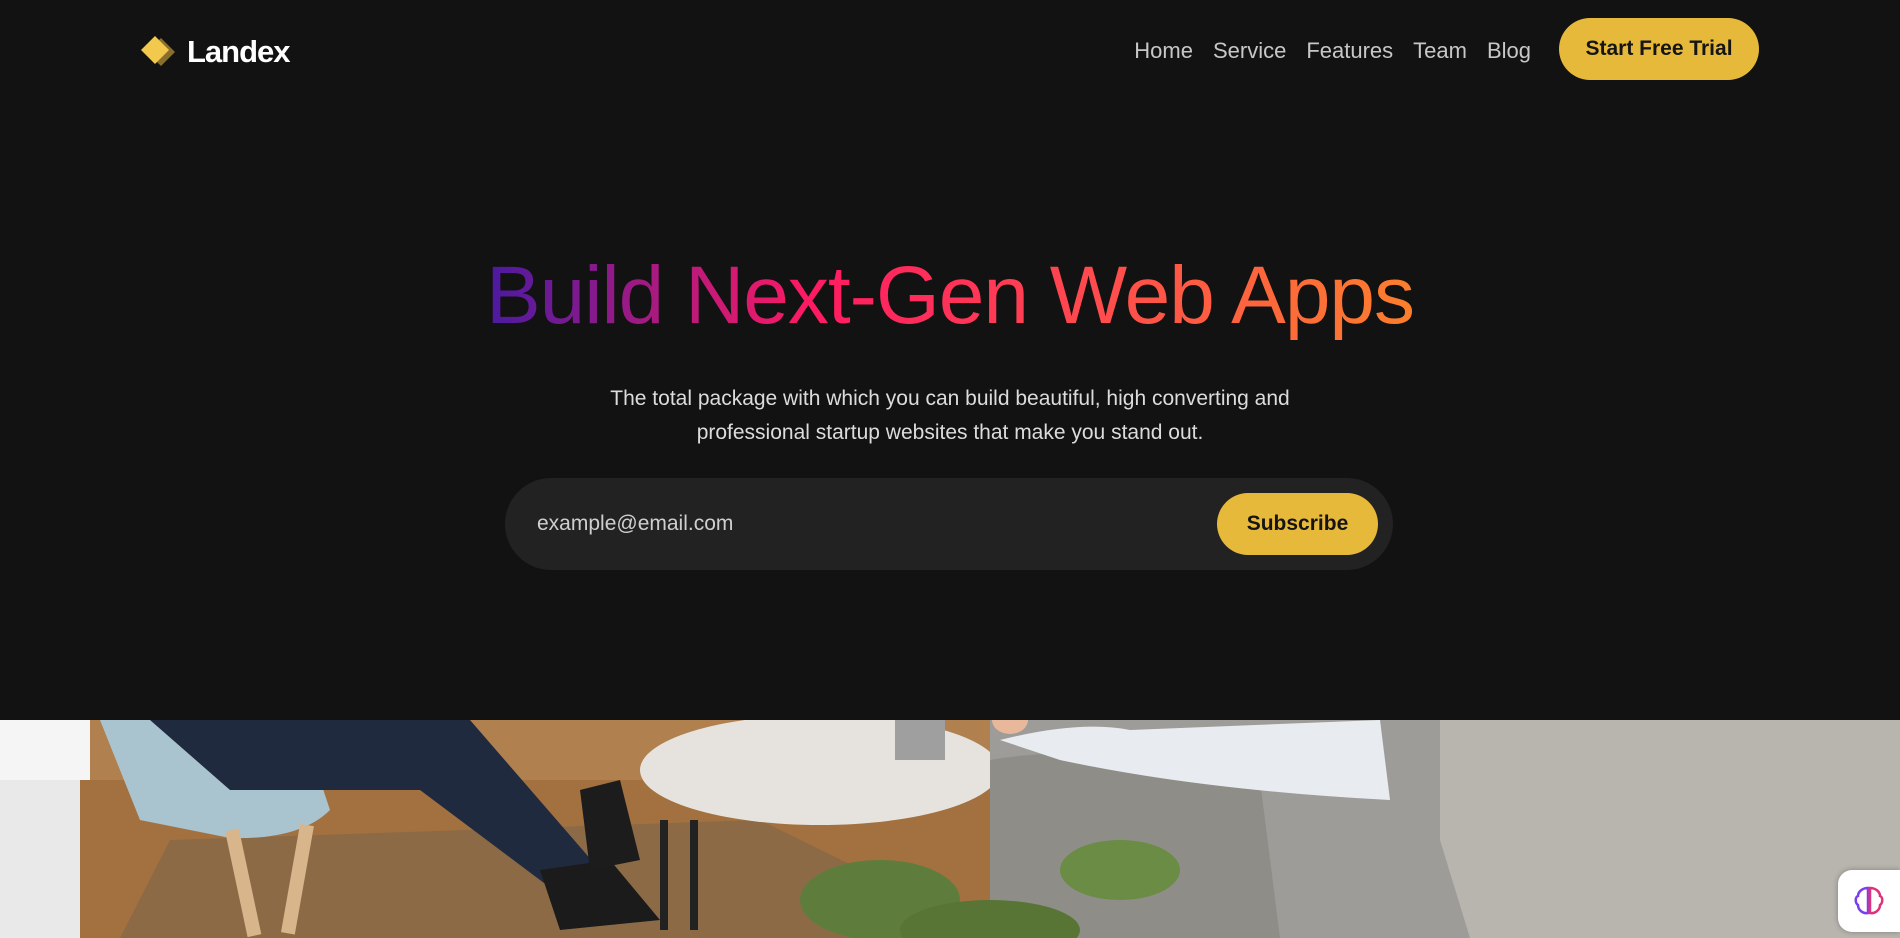 The image size is (1900, 938). I want to click on nav-team: Team, so click(1440, 51).